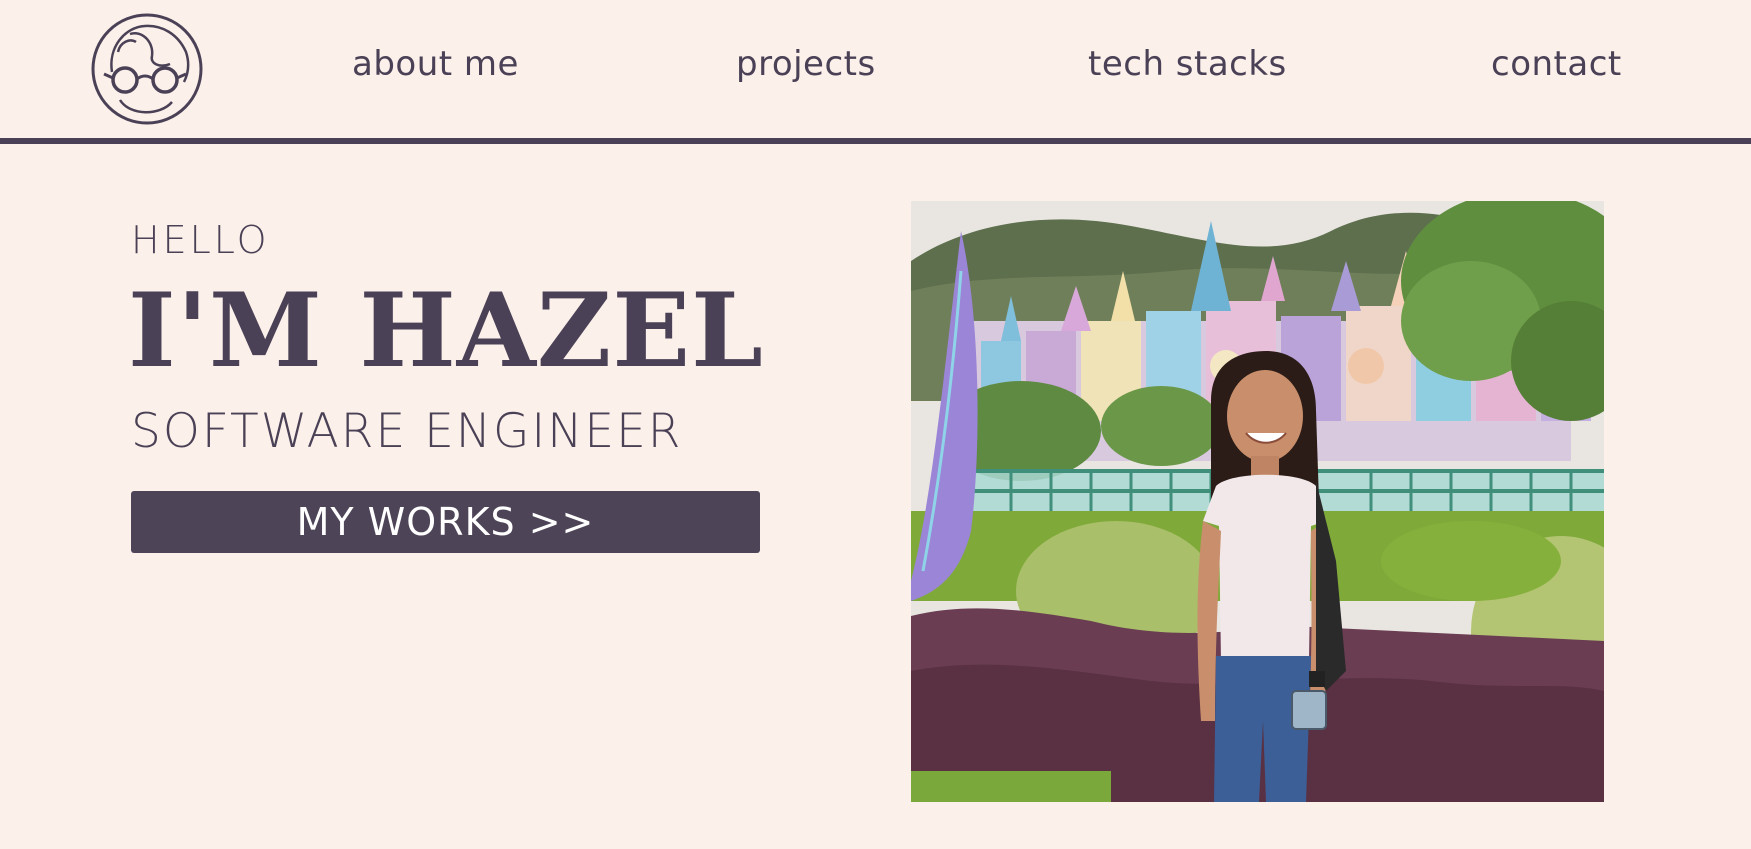 The height and width of the screenshot is (849, 1751). What do you see at coordinates (806, 64) in the screenshot?
I see `nav-projects-link: projects` at bounding box center [806, 64].